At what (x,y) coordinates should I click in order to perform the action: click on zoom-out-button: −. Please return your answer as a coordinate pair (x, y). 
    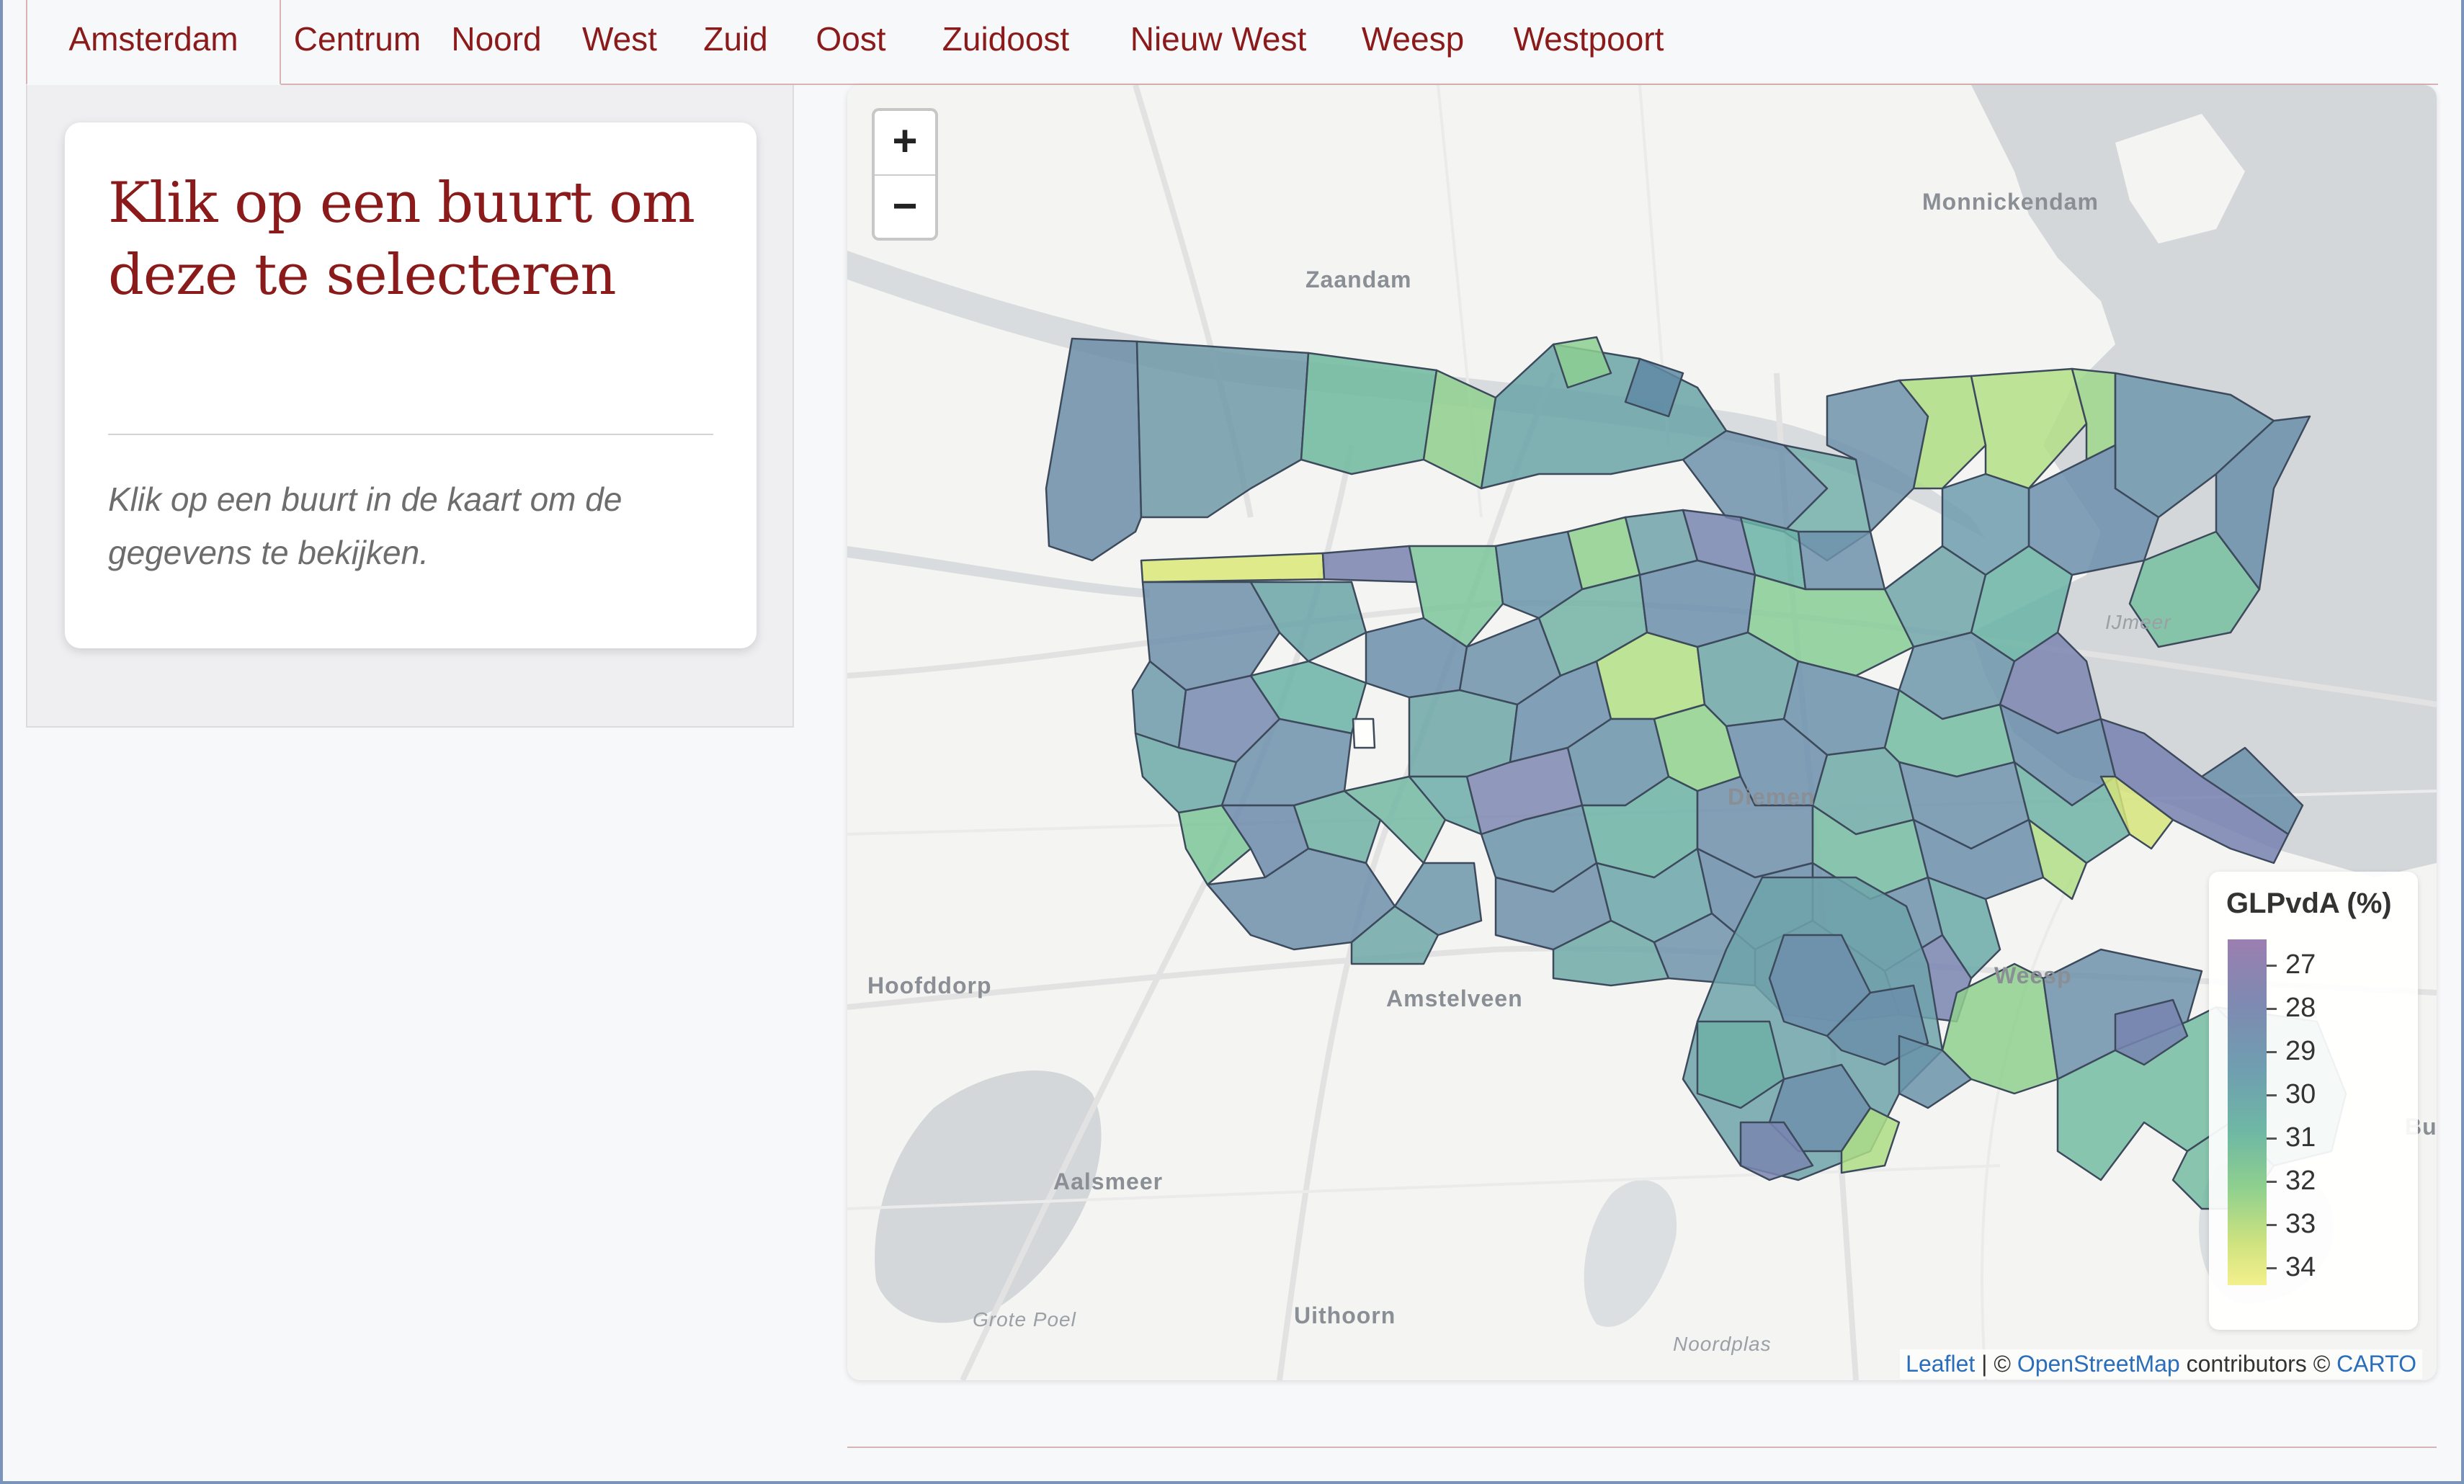
    Looking at the image, I should click on (905, 208).